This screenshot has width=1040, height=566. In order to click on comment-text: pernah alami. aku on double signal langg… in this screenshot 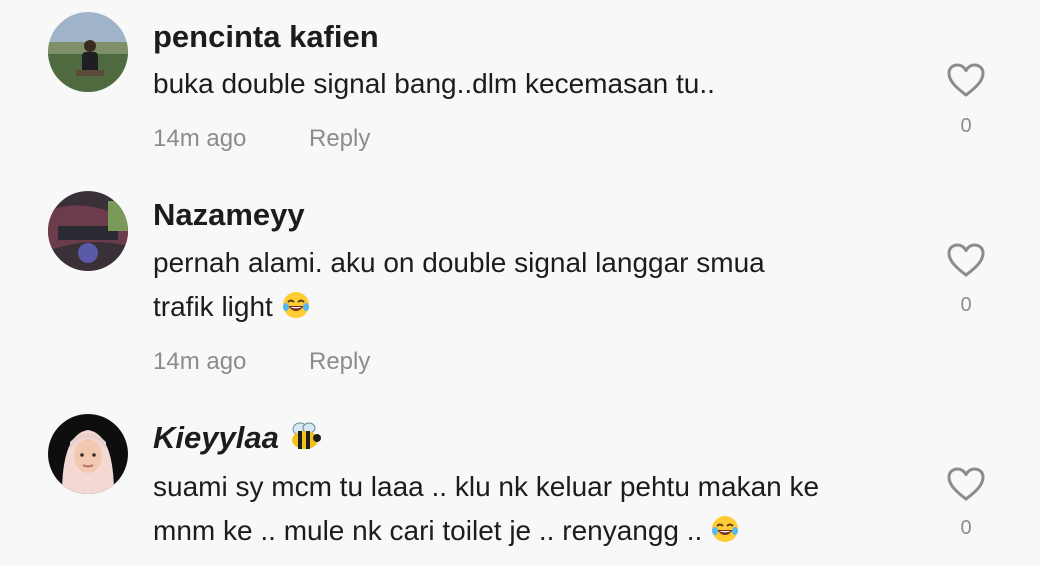, I will do `click(538, 287)`.